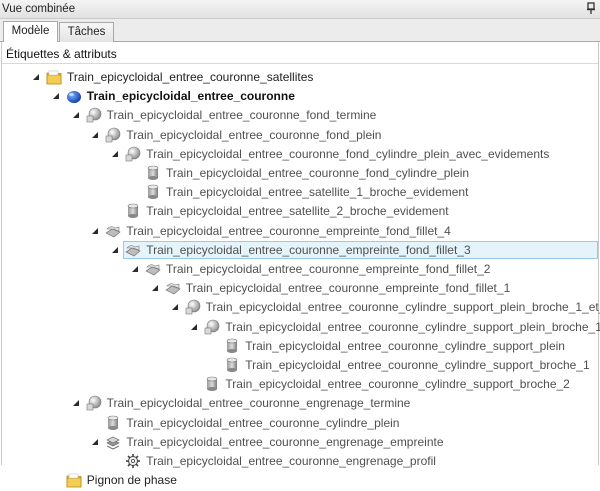  Describe the element at coordinates (86, 32) in the screenshot. I see `tab-taches: Tâches` at that location.